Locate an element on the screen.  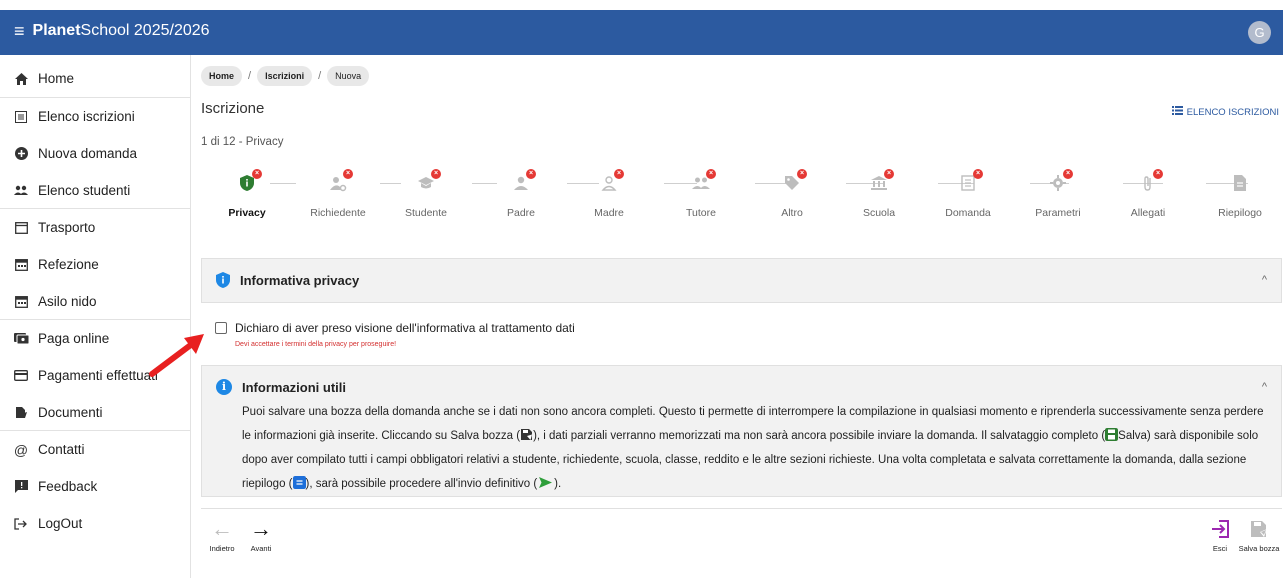
sidebar-item-logout: LogOut is located at coordinates (95, 523).